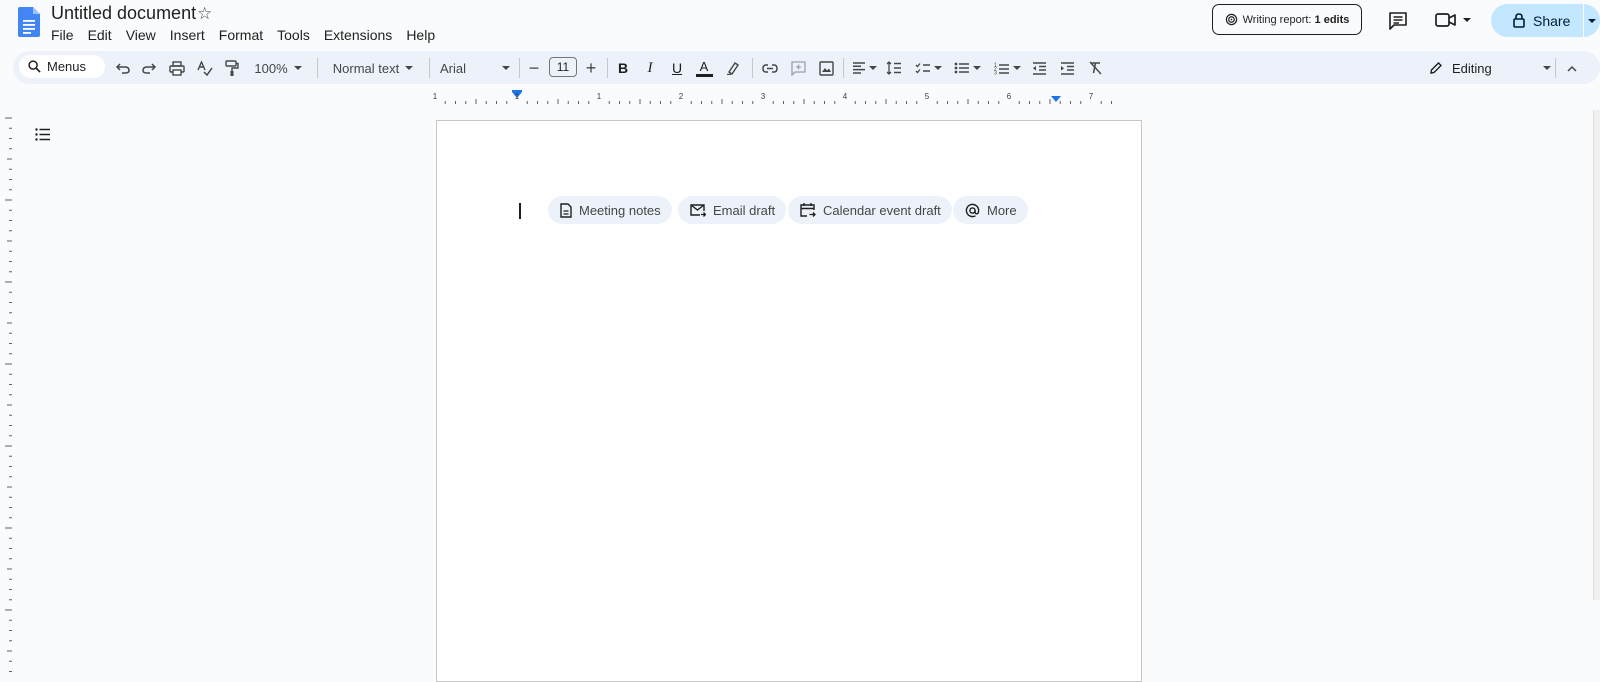 The width and height of the screenshot is (1600, 682). Describe the element at coordinates (1332, 19) in the screenshot. I see `writing-report-count: 1 edits` at that location.